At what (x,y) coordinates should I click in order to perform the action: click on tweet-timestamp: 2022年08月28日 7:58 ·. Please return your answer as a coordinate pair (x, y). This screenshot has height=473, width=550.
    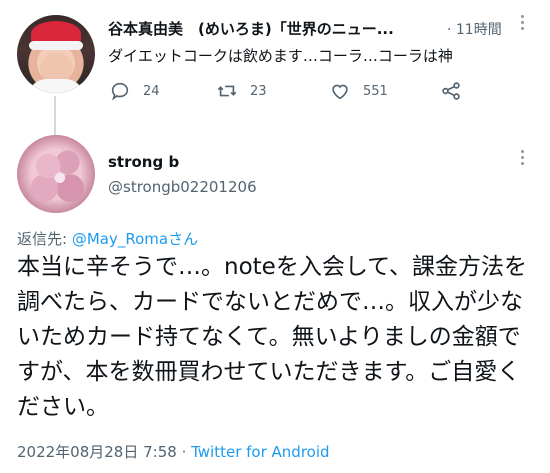
    Looking at the image, I should click on (104, 452).